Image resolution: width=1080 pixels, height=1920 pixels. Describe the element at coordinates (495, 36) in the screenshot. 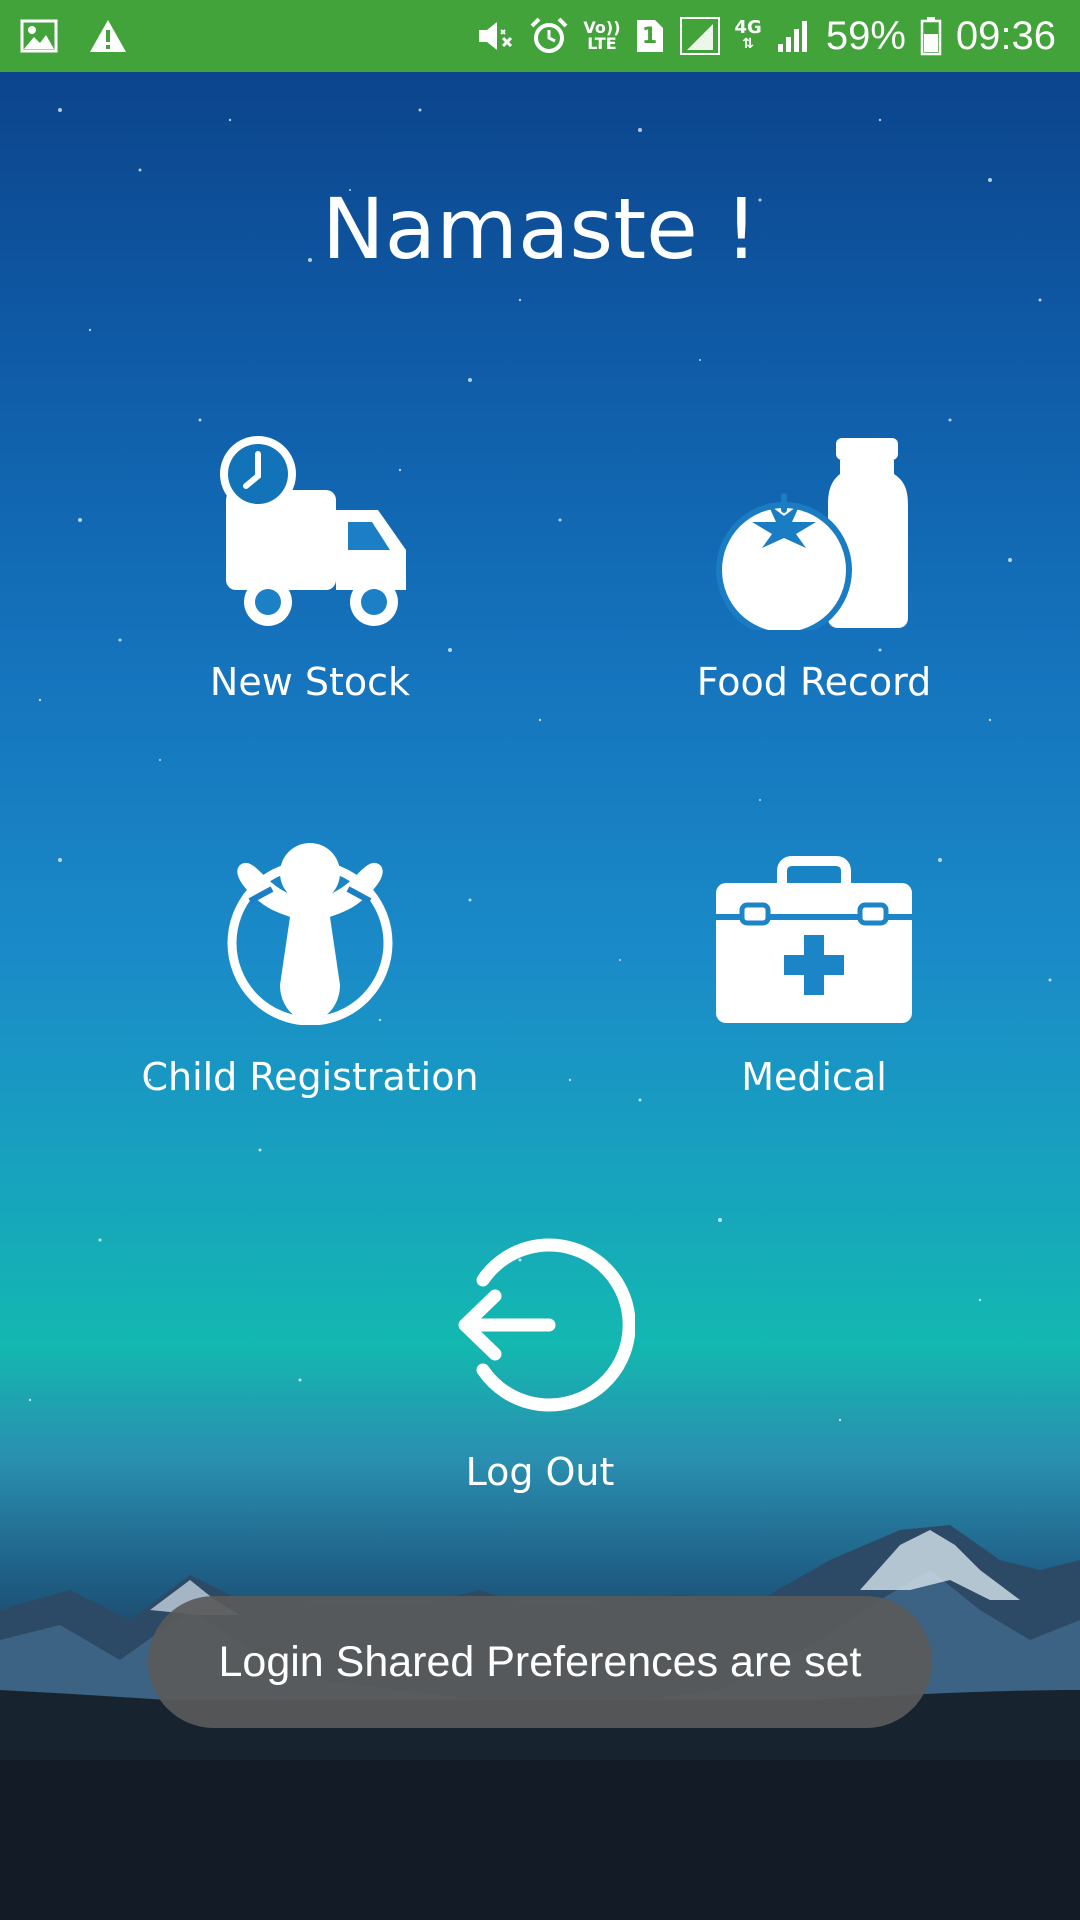

I see `vibrate-mute-icon` at that location.